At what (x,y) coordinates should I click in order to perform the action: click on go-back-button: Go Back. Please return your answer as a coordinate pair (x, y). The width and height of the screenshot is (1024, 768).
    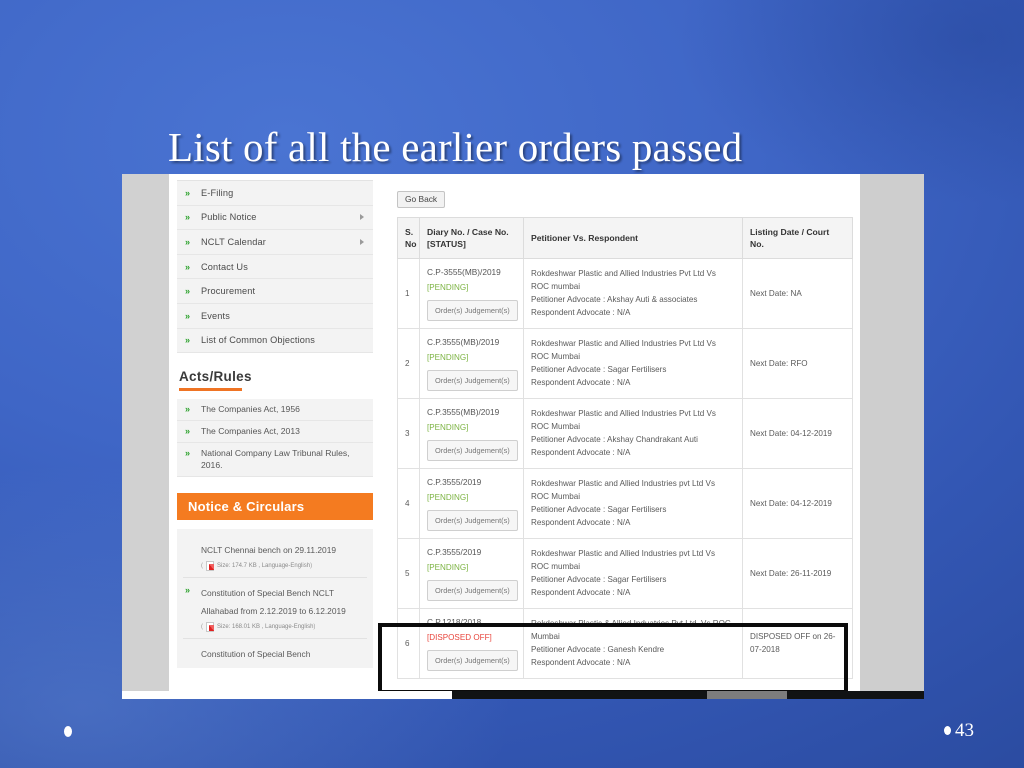
    Looking at the image, I should click on (421, 199).